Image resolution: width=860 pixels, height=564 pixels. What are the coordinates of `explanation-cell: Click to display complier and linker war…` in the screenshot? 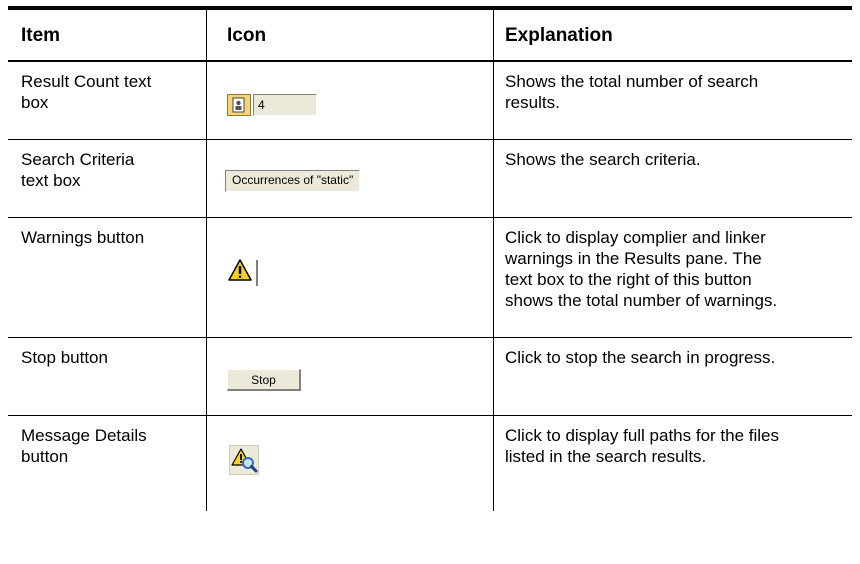 It's located at (673, 277).